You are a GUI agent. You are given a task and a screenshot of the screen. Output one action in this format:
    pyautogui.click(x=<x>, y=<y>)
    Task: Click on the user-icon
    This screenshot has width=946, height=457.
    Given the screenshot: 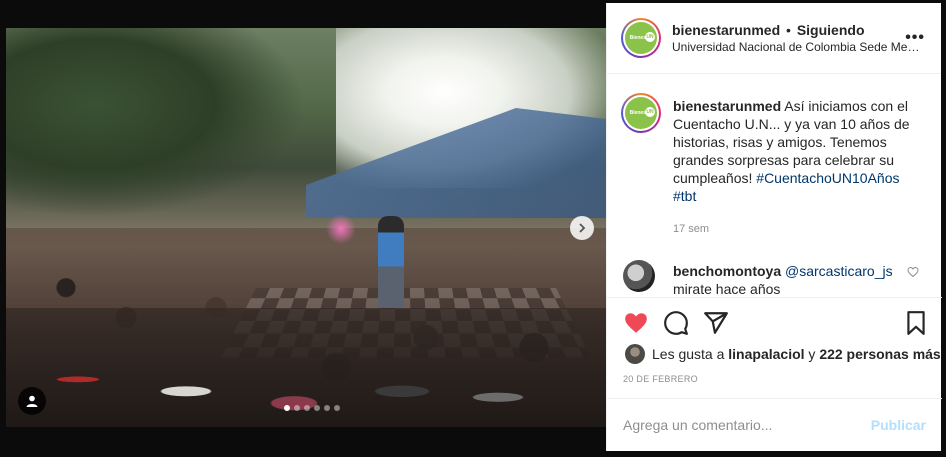 What is the action you would take?
    pyautogui.click(x=32, y=401)
    